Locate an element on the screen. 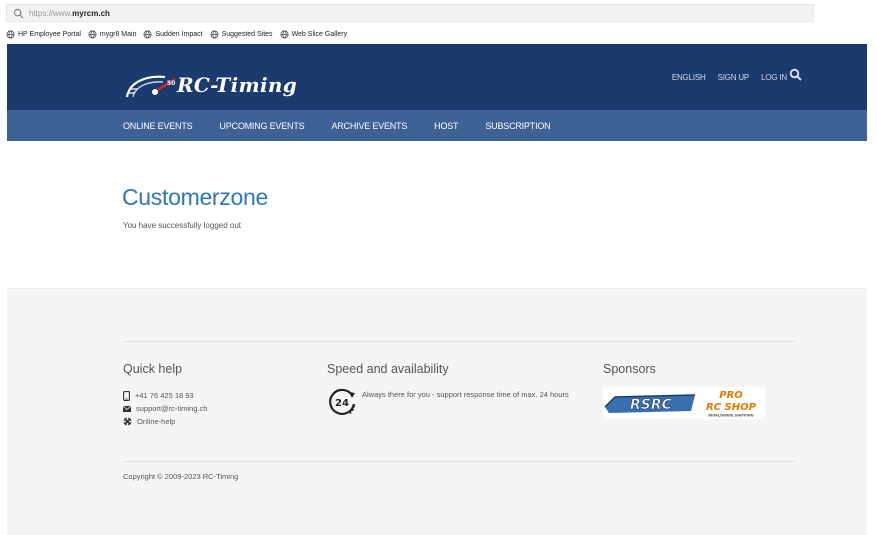 The height and width of the screenshot is (535, 877). page-title: Customerzone is located at coordinates (195, 197).